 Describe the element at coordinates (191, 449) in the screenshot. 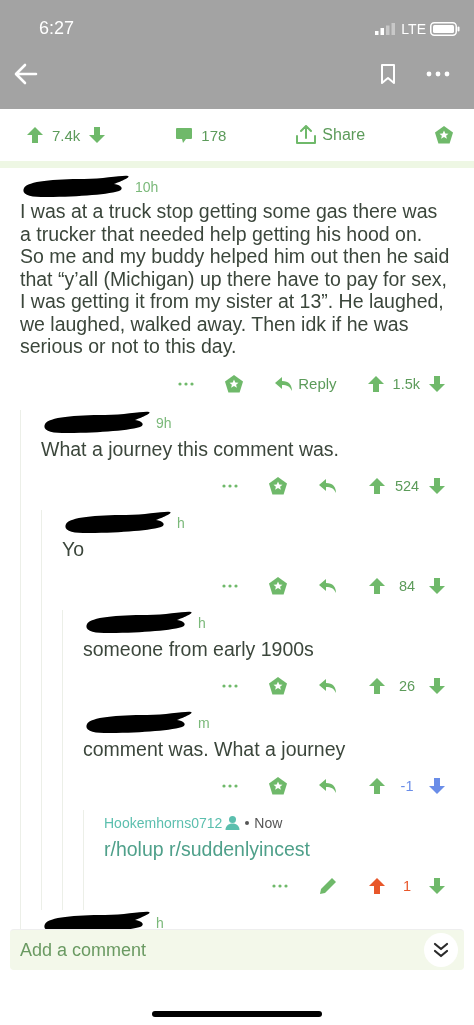

I see `comment-text: What a journey this comment was.` at that location.